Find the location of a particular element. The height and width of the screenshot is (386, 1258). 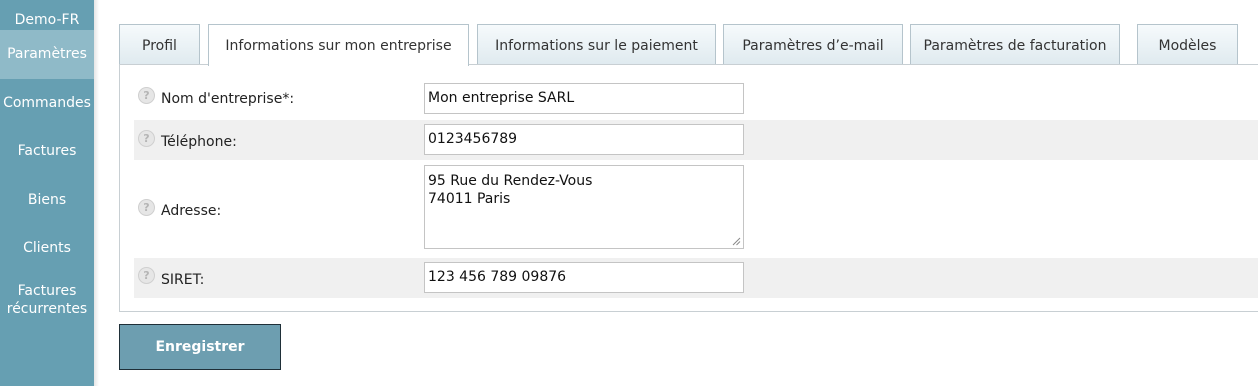

sidebar-shadow is located at coordinates (96, 193).